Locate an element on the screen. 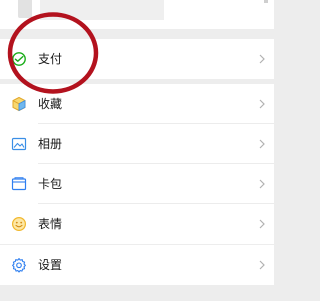  settings-group: 设置 is located at coordinates (137, 265).